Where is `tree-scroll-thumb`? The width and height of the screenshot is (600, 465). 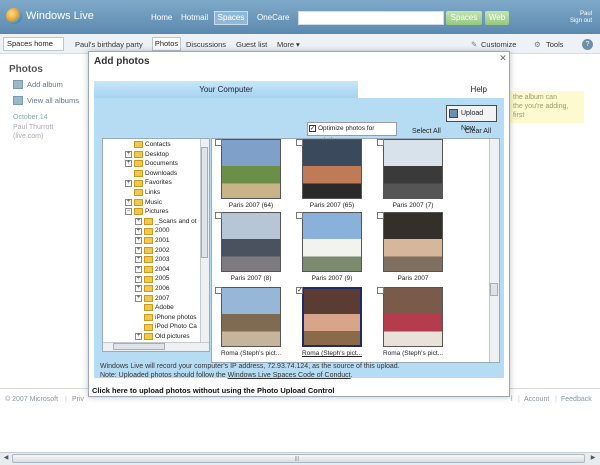
tree-scroll-thumb is located at coordinates (204, 202).